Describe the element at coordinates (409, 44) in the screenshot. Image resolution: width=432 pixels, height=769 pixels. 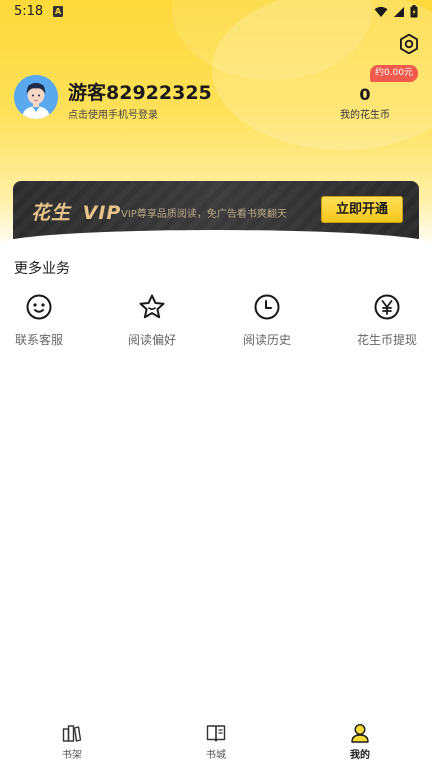
I see `settings-icon` at that location.